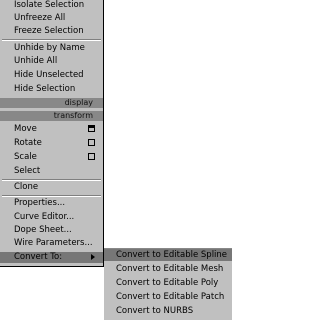  What do you see at coordinates (168, 297) in the screenshot?
I see `submenu-item-convert-to-editable-patch: Convert to Editable Patch` at bounding box center [168, 297].